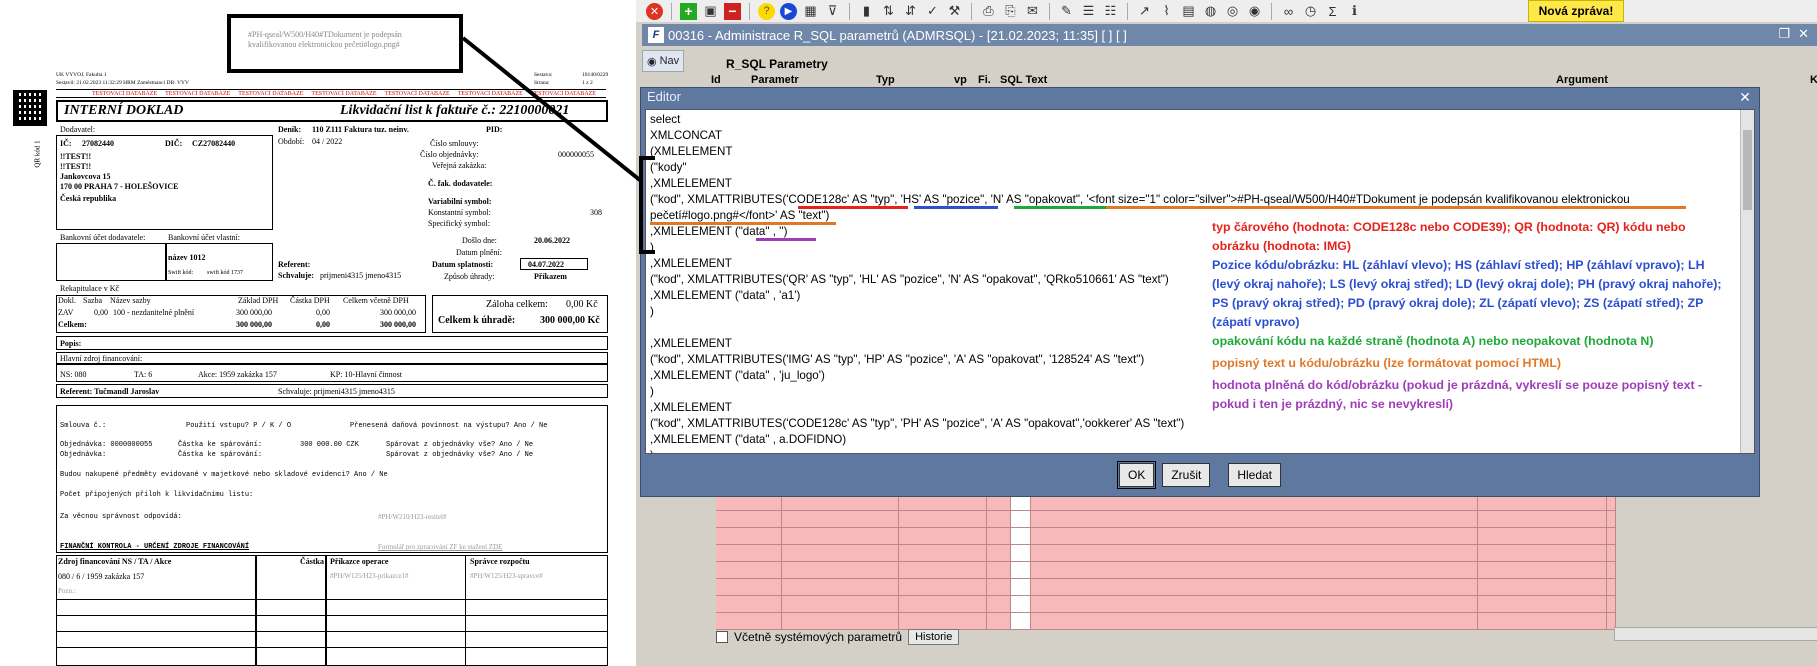 This screenshot has height=666, width=1817. What do you see at coordinates (1110, 11) in the screenshot?
I see `checklist-icon: ☷` at bounding box center [1110, 11].